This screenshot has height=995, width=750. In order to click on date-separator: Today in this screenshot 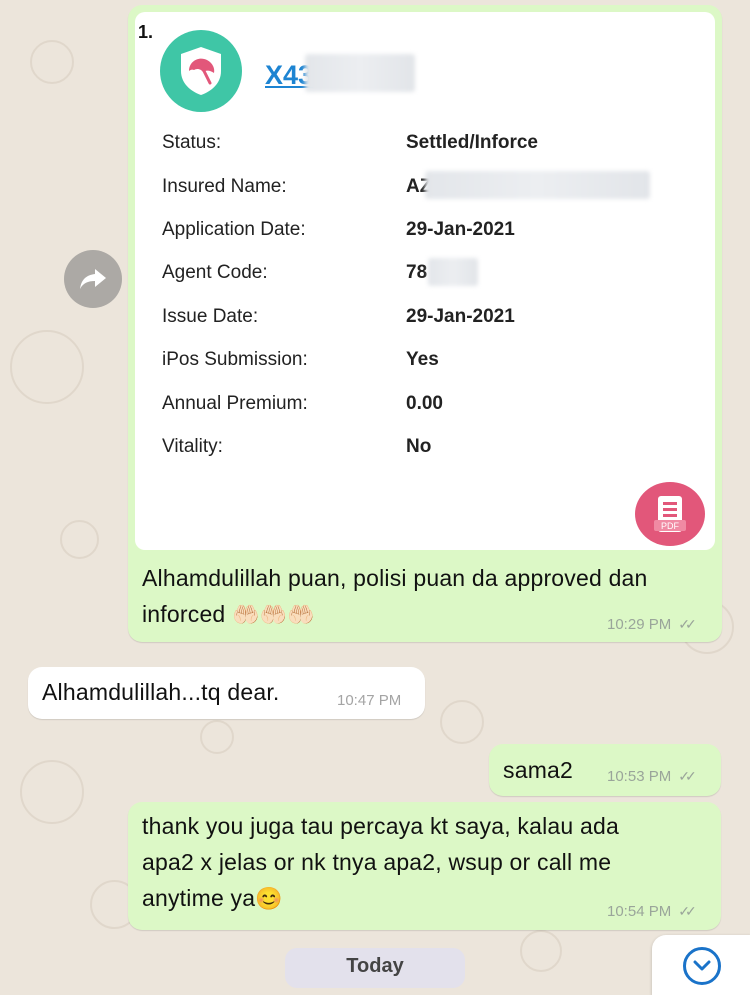, I will do `click(375, 968)`.